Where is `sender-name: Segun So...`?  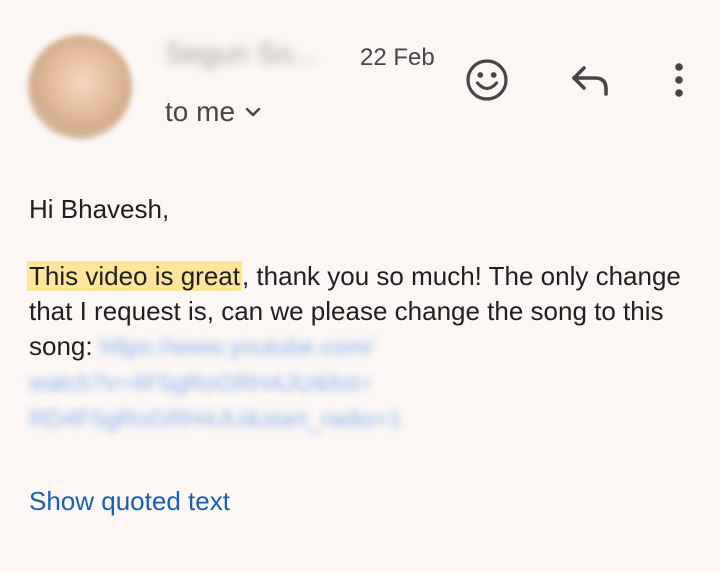
sender-name: Segun So... is located at coordinates (252, 55).